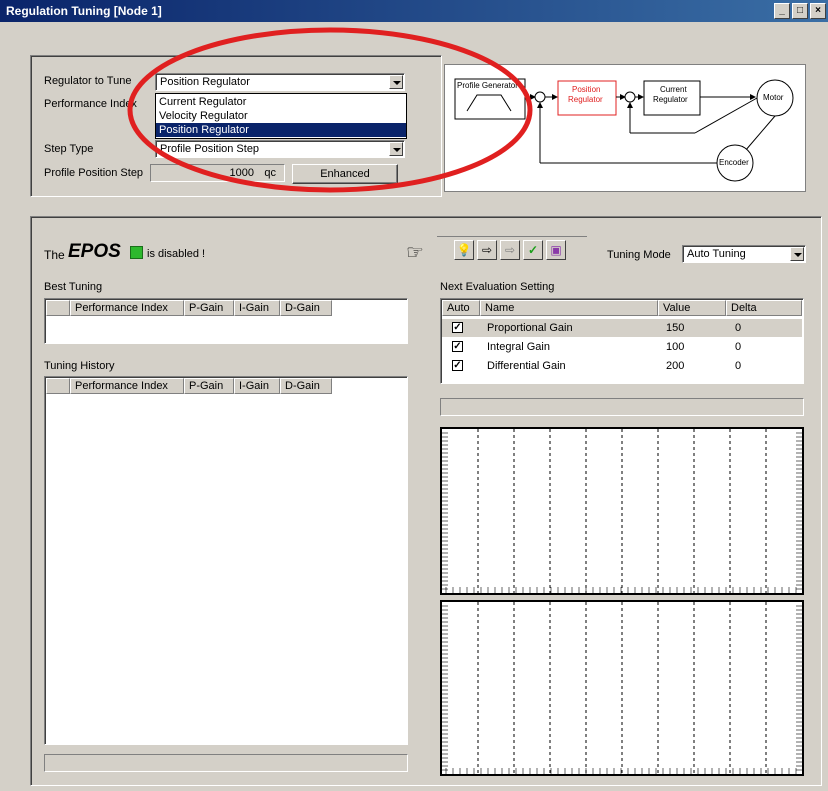  I want to click on history-progress-bar, so click(226, 763).